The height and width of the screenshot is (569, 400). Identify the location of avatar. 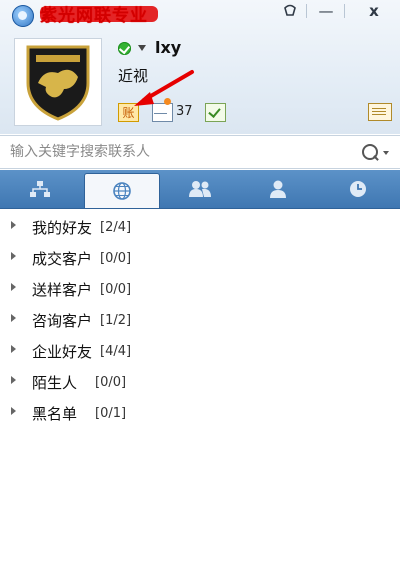
(58, 82).